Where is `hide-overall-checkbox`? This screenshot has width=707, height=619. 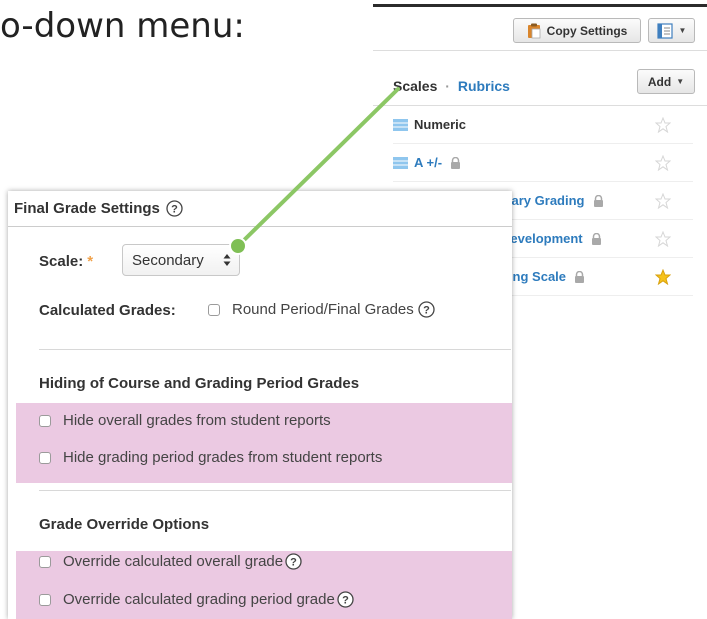 hide-overall-checkbox is located at coordinates (45, 420).